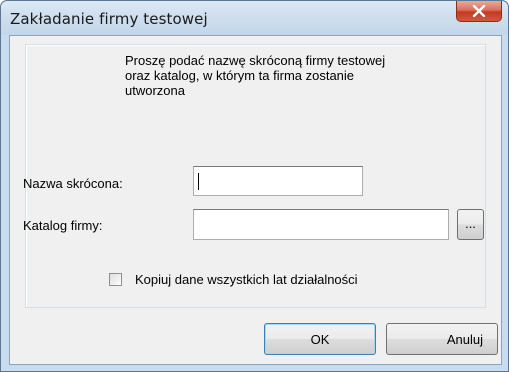 The width and height of the screenshot is (509, 372). I want to click on title-bar: Zakładanie firmy testowej, so click(254, 18).